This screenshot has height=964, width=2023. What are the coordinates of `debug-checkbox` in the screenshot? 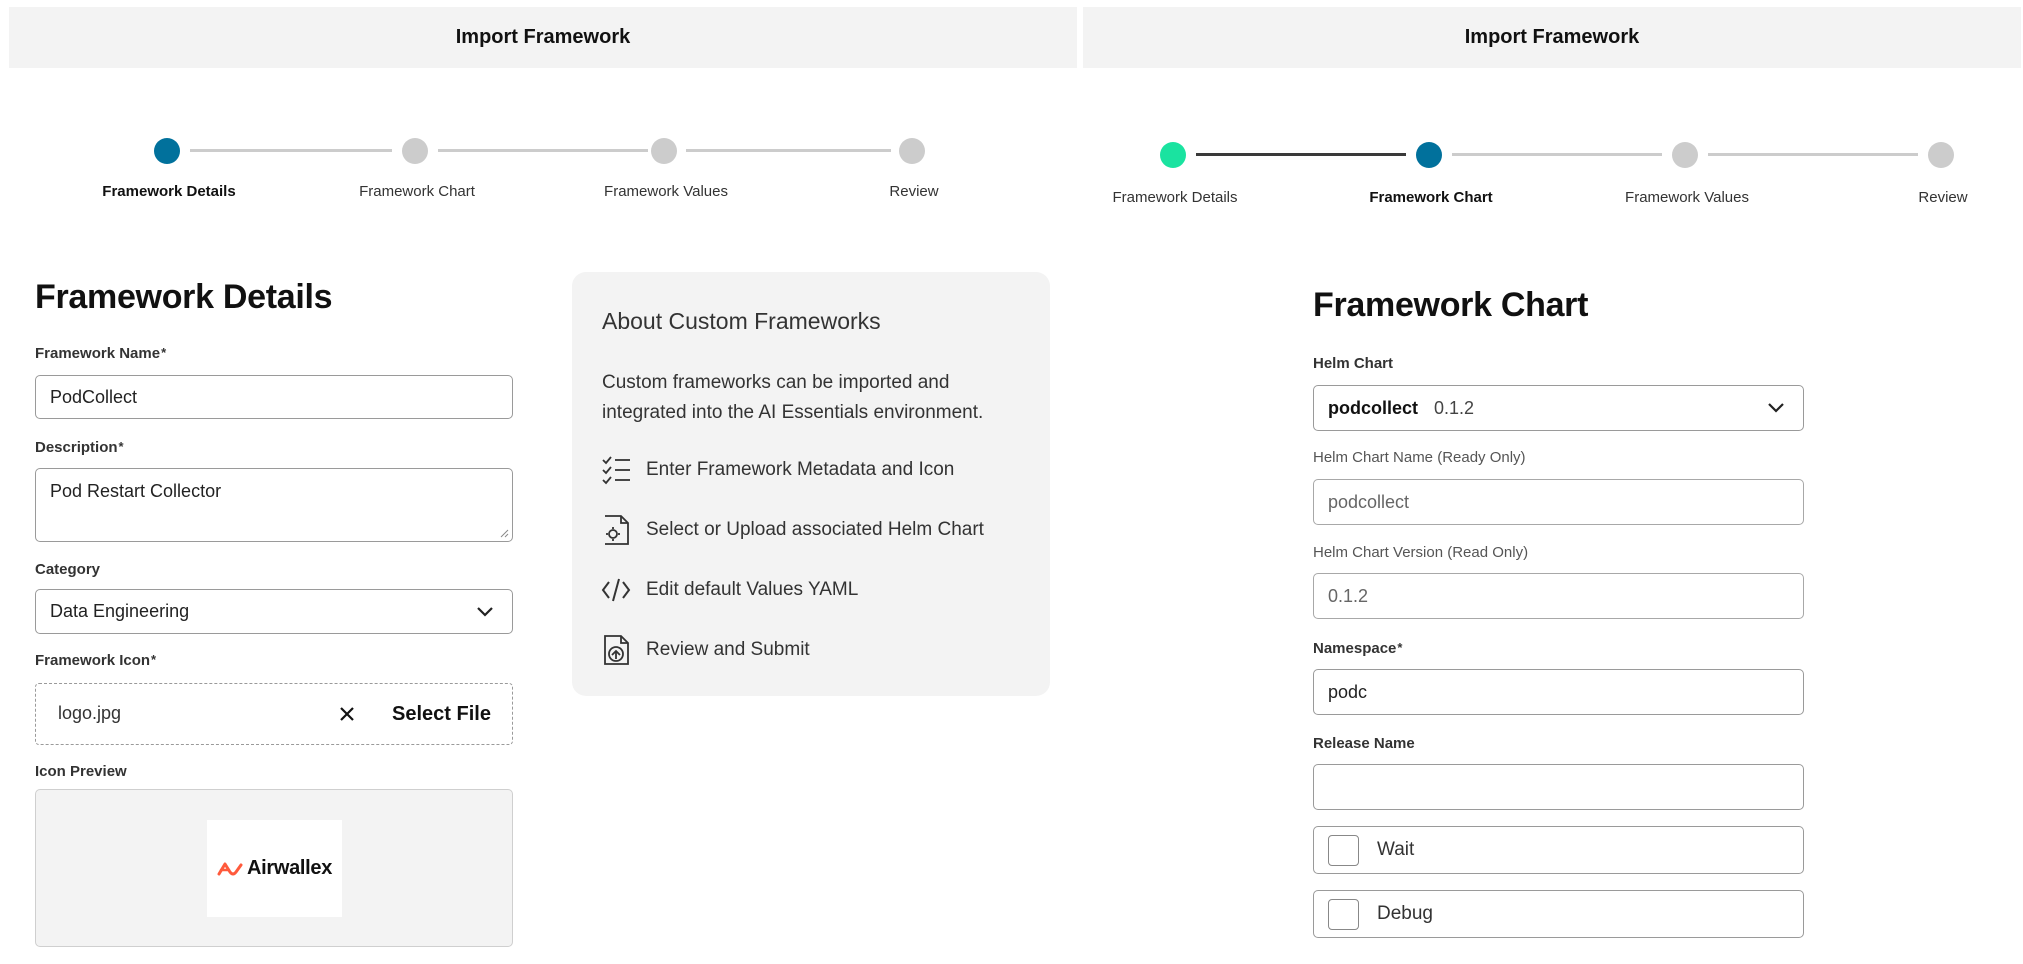 It's located at (1343, 914).